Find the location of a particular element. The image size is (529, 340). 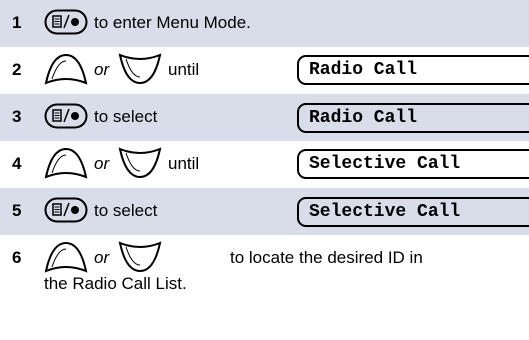

step-row: 2 or until Radio Call is located at coordinates (264, 70).